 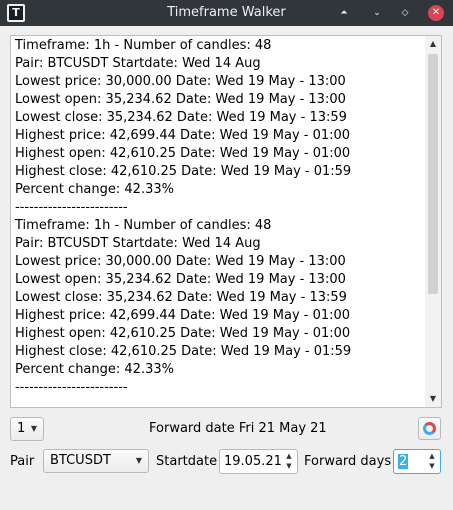 I want to click on refresh-button, so click(x=429, y=428).